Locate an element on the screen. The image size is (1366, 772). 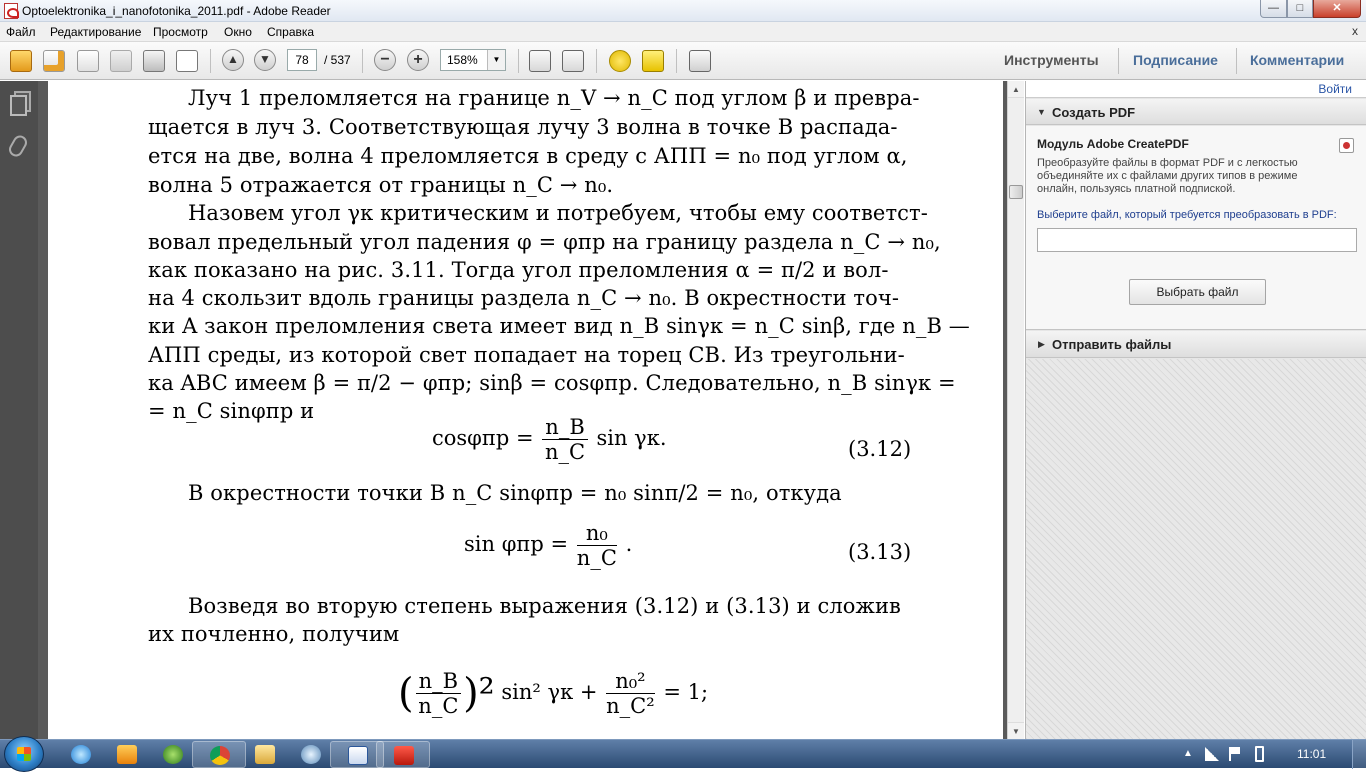
highlight-icon is located at coordinates (653, 61).